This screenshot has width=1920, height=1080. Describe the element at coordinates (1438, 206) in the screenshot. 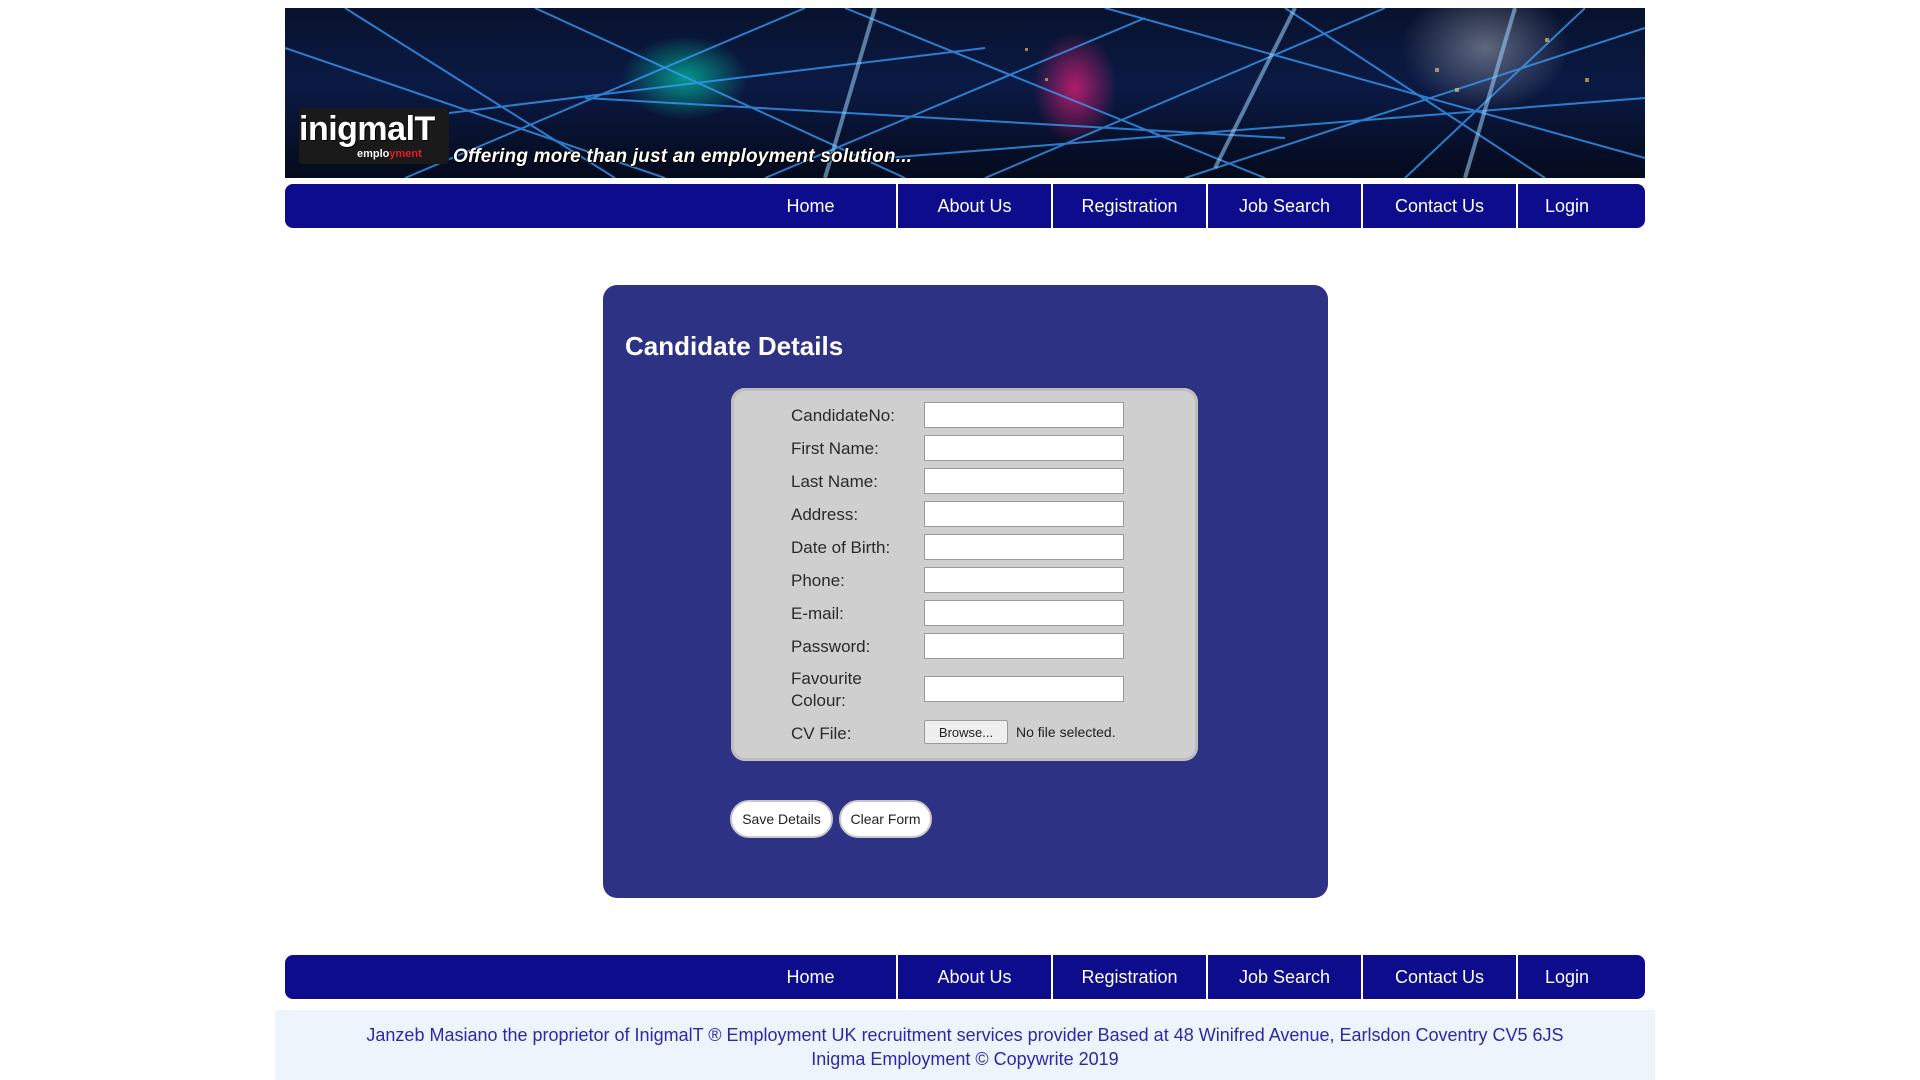

I see `nav-contact-us: Contact Us` at that location.